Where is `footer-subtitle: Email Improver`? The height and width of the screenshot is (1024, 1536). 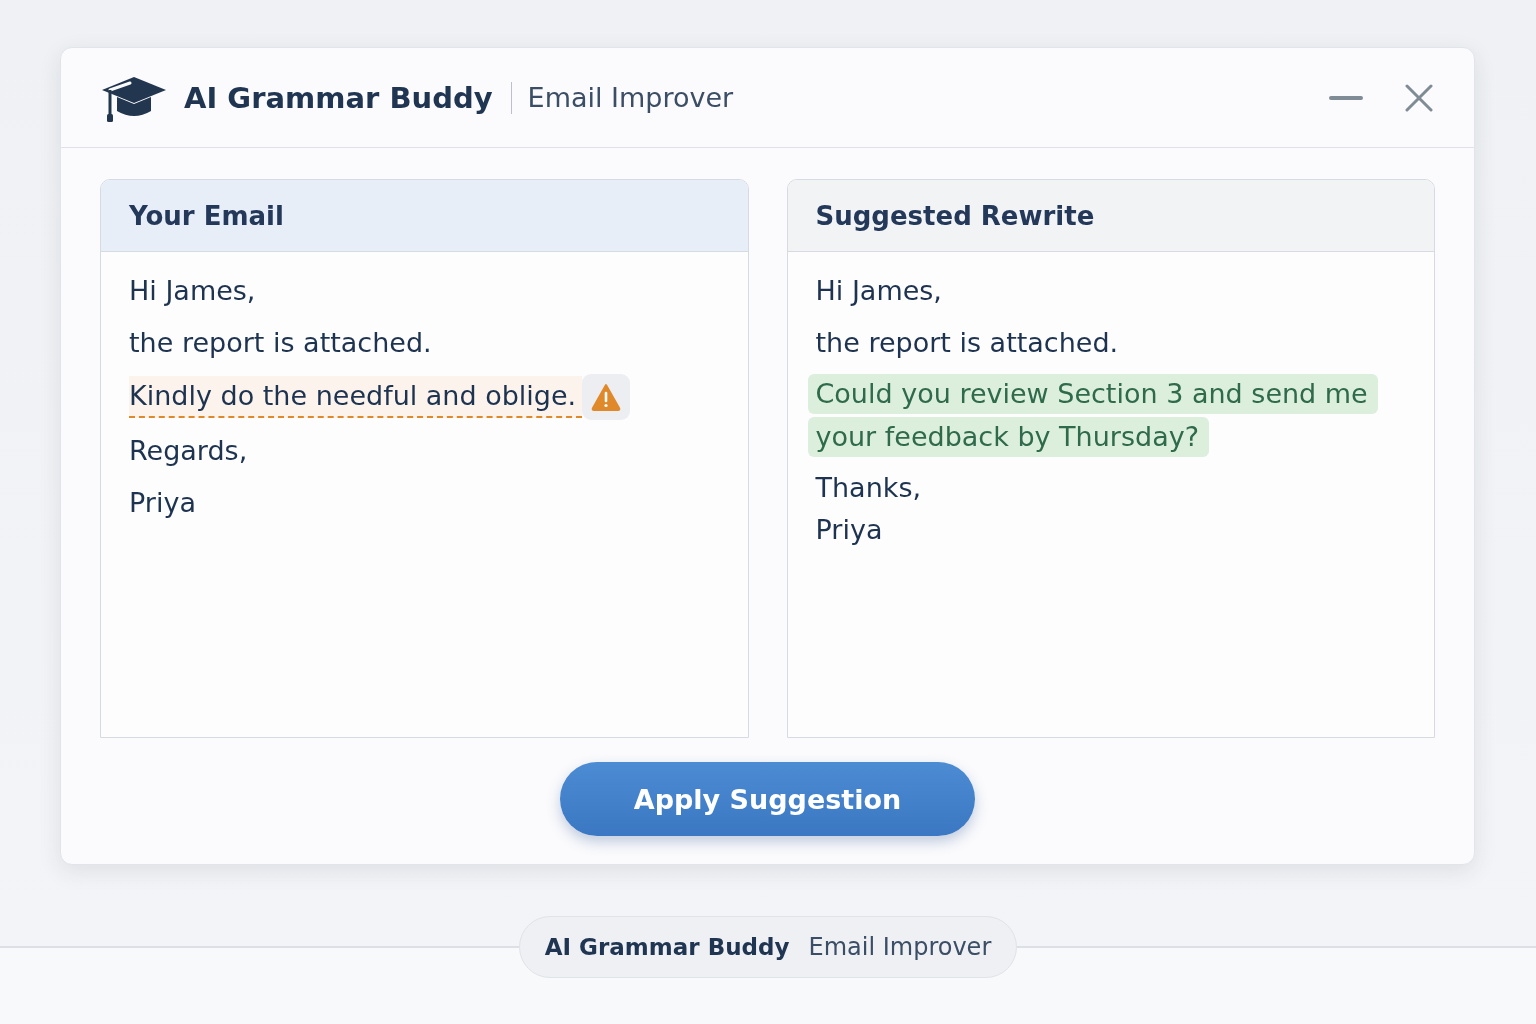
footer-subtitle: Email Improver is located at coordinates (900, 947).